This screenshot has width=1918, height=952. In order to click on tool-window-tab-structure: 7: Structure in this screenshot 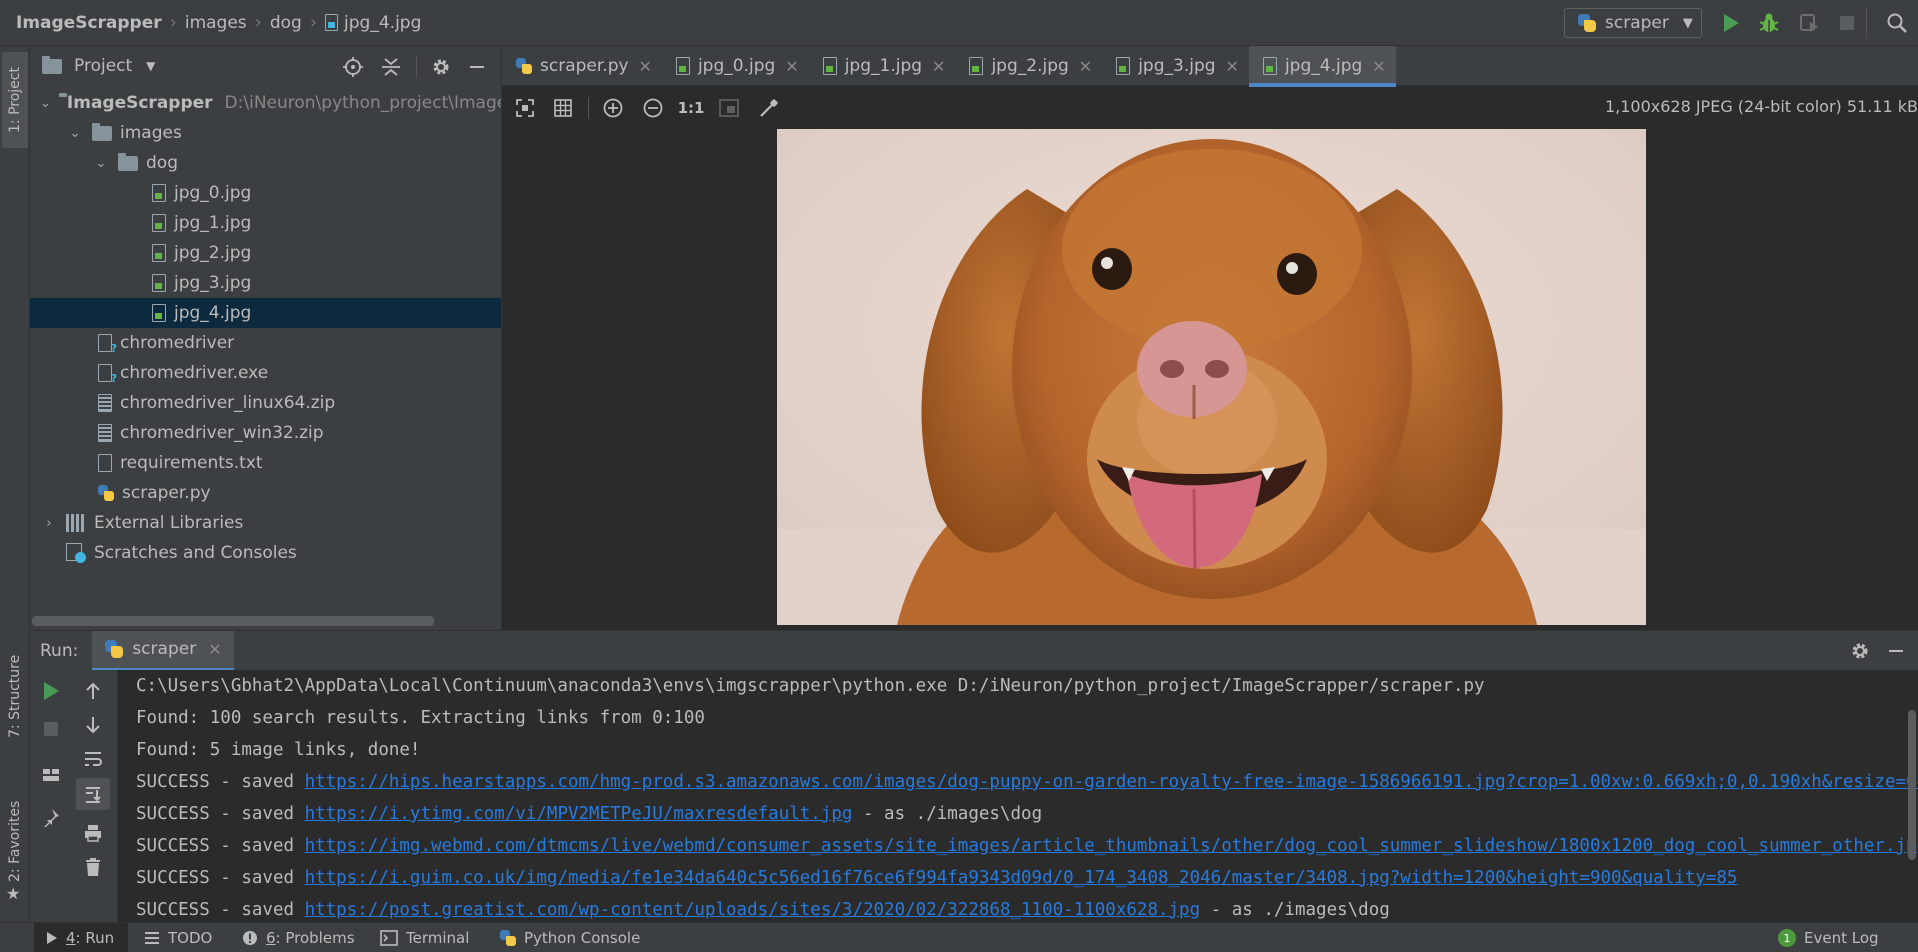, I will do `click(15, 696)`.